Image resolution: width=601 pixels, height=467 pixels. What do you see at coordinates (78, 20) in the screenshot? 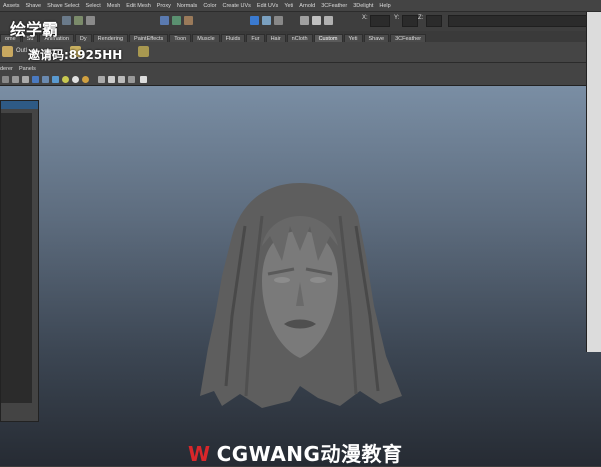
I see `lasso-icon` at bounding box center [78, 20].